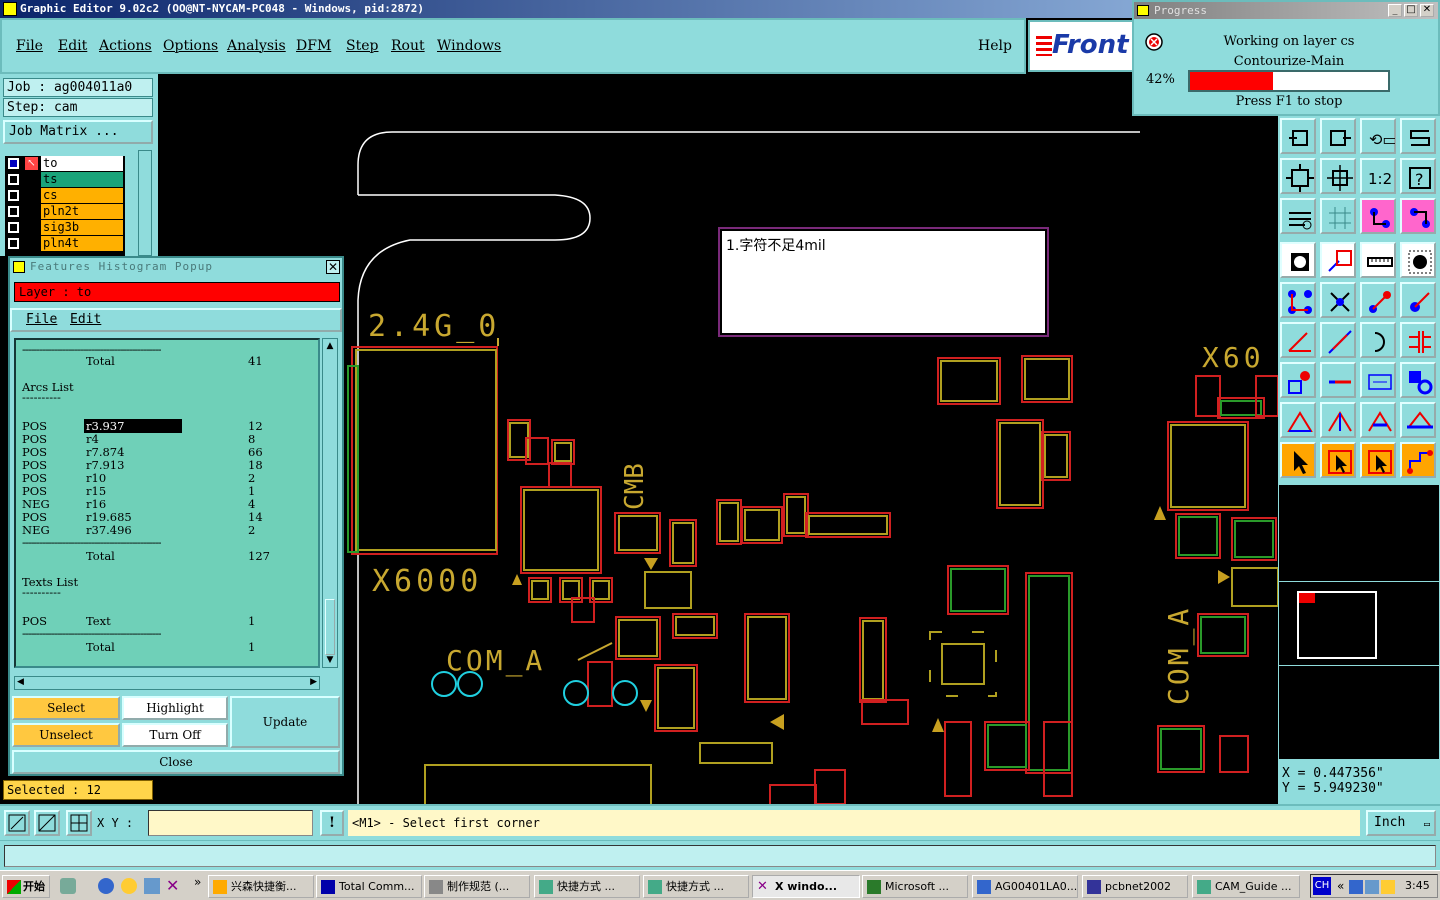  What do you see at coordinates (106, 886) in the screenshot?
I see `ie-icon` at bounding box center [106, 886].